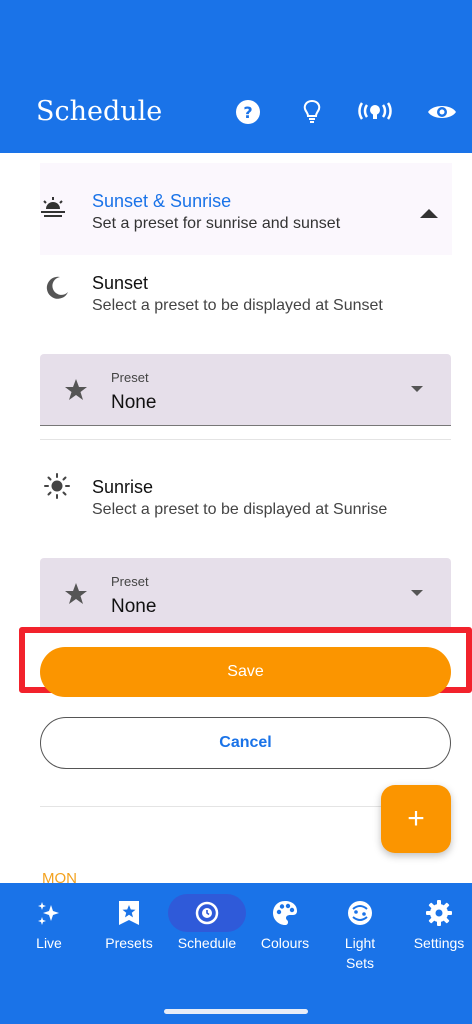 This screenshot has width=472, height=1024. What do you see at coordinates (57, 287) in the screenshot?
I see `moon-icon` at bounding box center [57, 287].